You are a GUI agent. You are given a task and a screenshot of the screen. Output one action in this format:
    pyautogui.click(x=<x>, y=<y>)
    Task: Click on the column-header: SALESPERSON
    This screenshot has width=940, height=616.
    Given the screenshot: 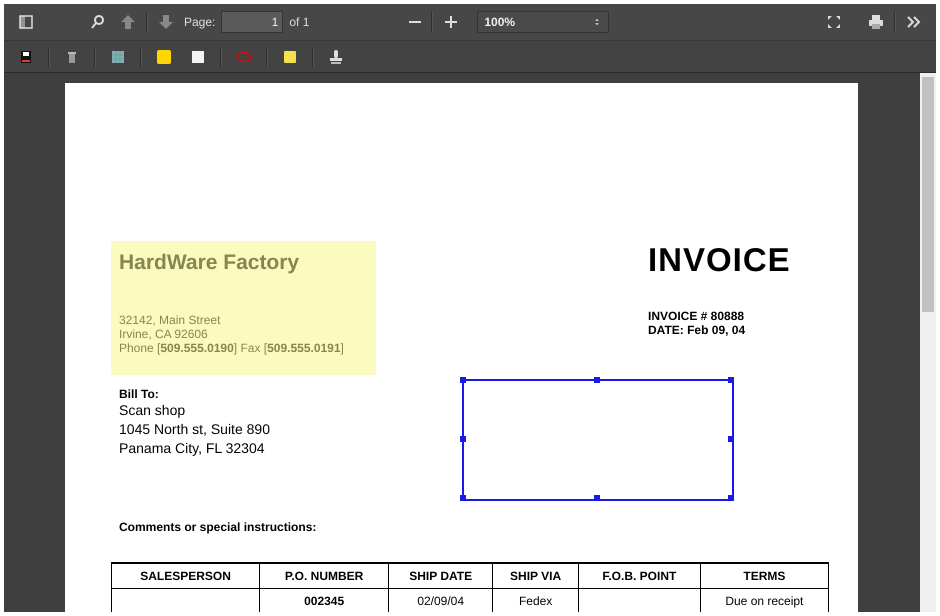 What is the action you would take?
    pyautogui.click(x=186, y=575)
    